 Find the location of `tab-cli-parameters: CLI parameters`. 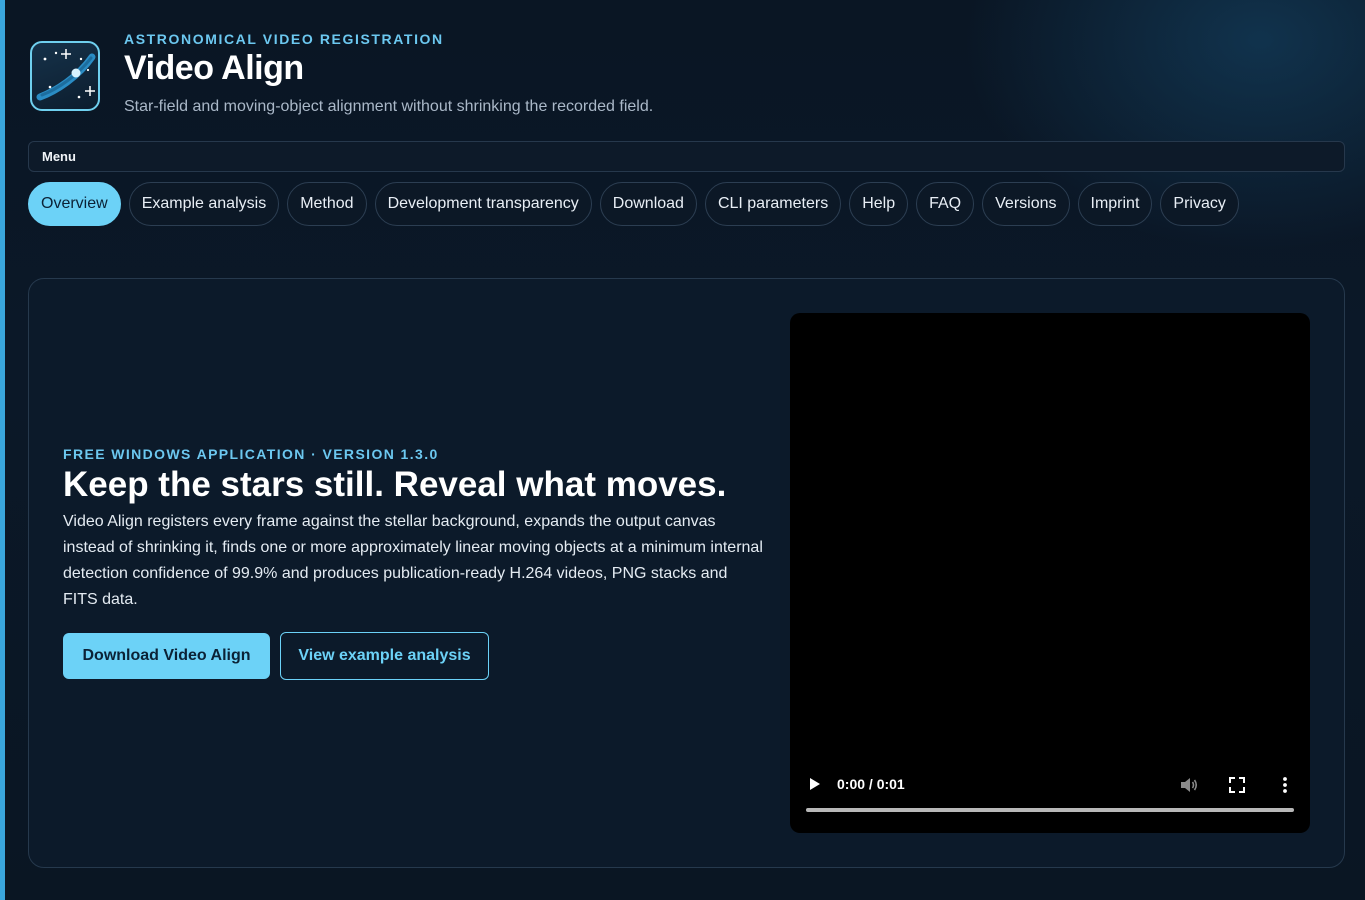

tab-cli-parameters: CLI parameters is located at coordinates (773, 204).